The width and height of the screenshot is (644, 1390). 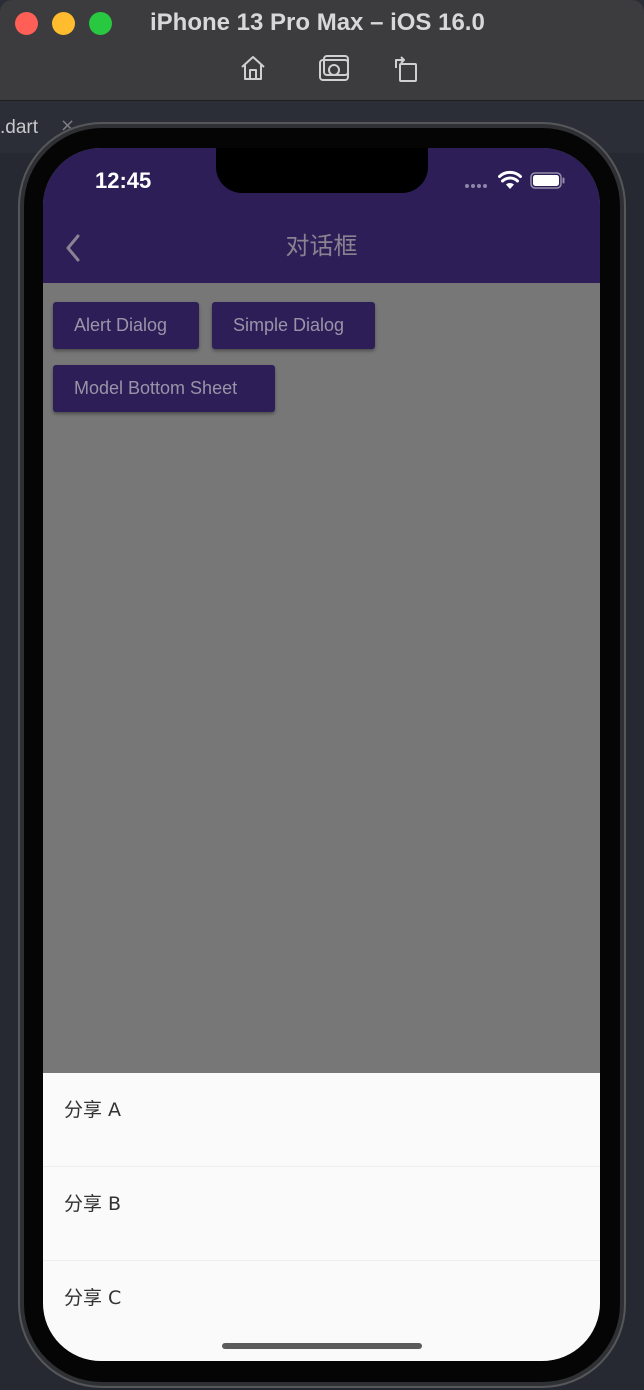 What do you see at coordinates (93, 1110) in the screenshot?
I see `share-a-label: 分享 A` at bounding box center [93, 1110].